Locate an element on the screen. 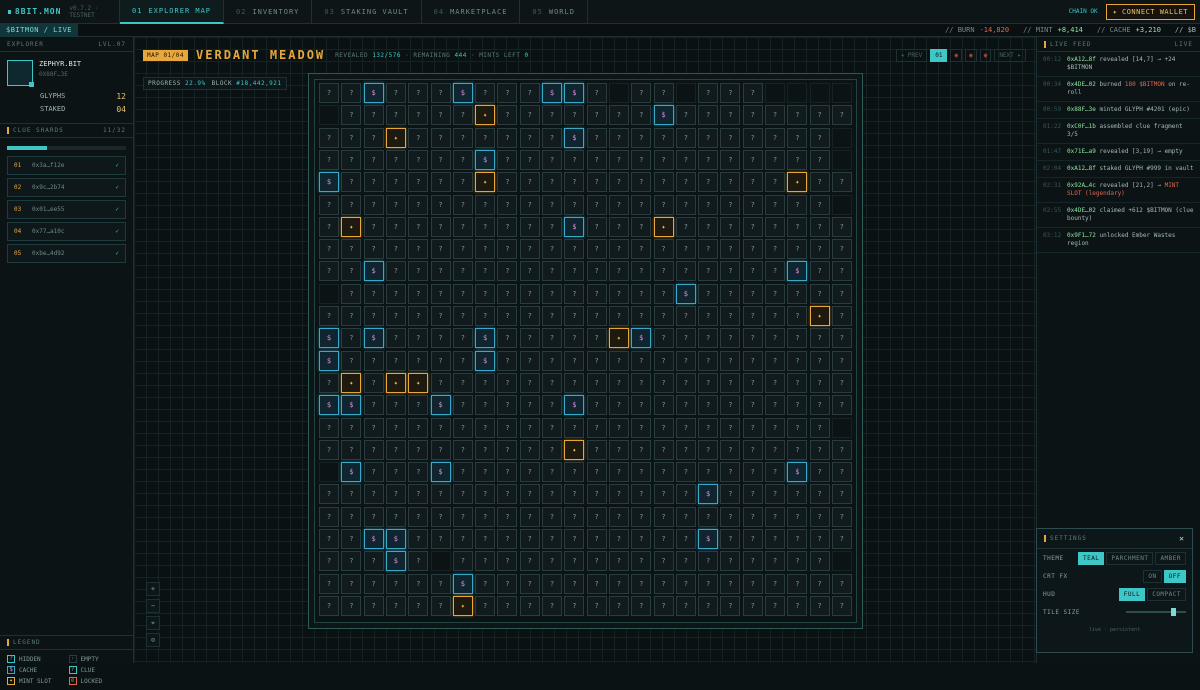 The height and width of the screenshot is (690, 1200). feed-address: 0x9F1…72 is located at coordinates (1081, 235).